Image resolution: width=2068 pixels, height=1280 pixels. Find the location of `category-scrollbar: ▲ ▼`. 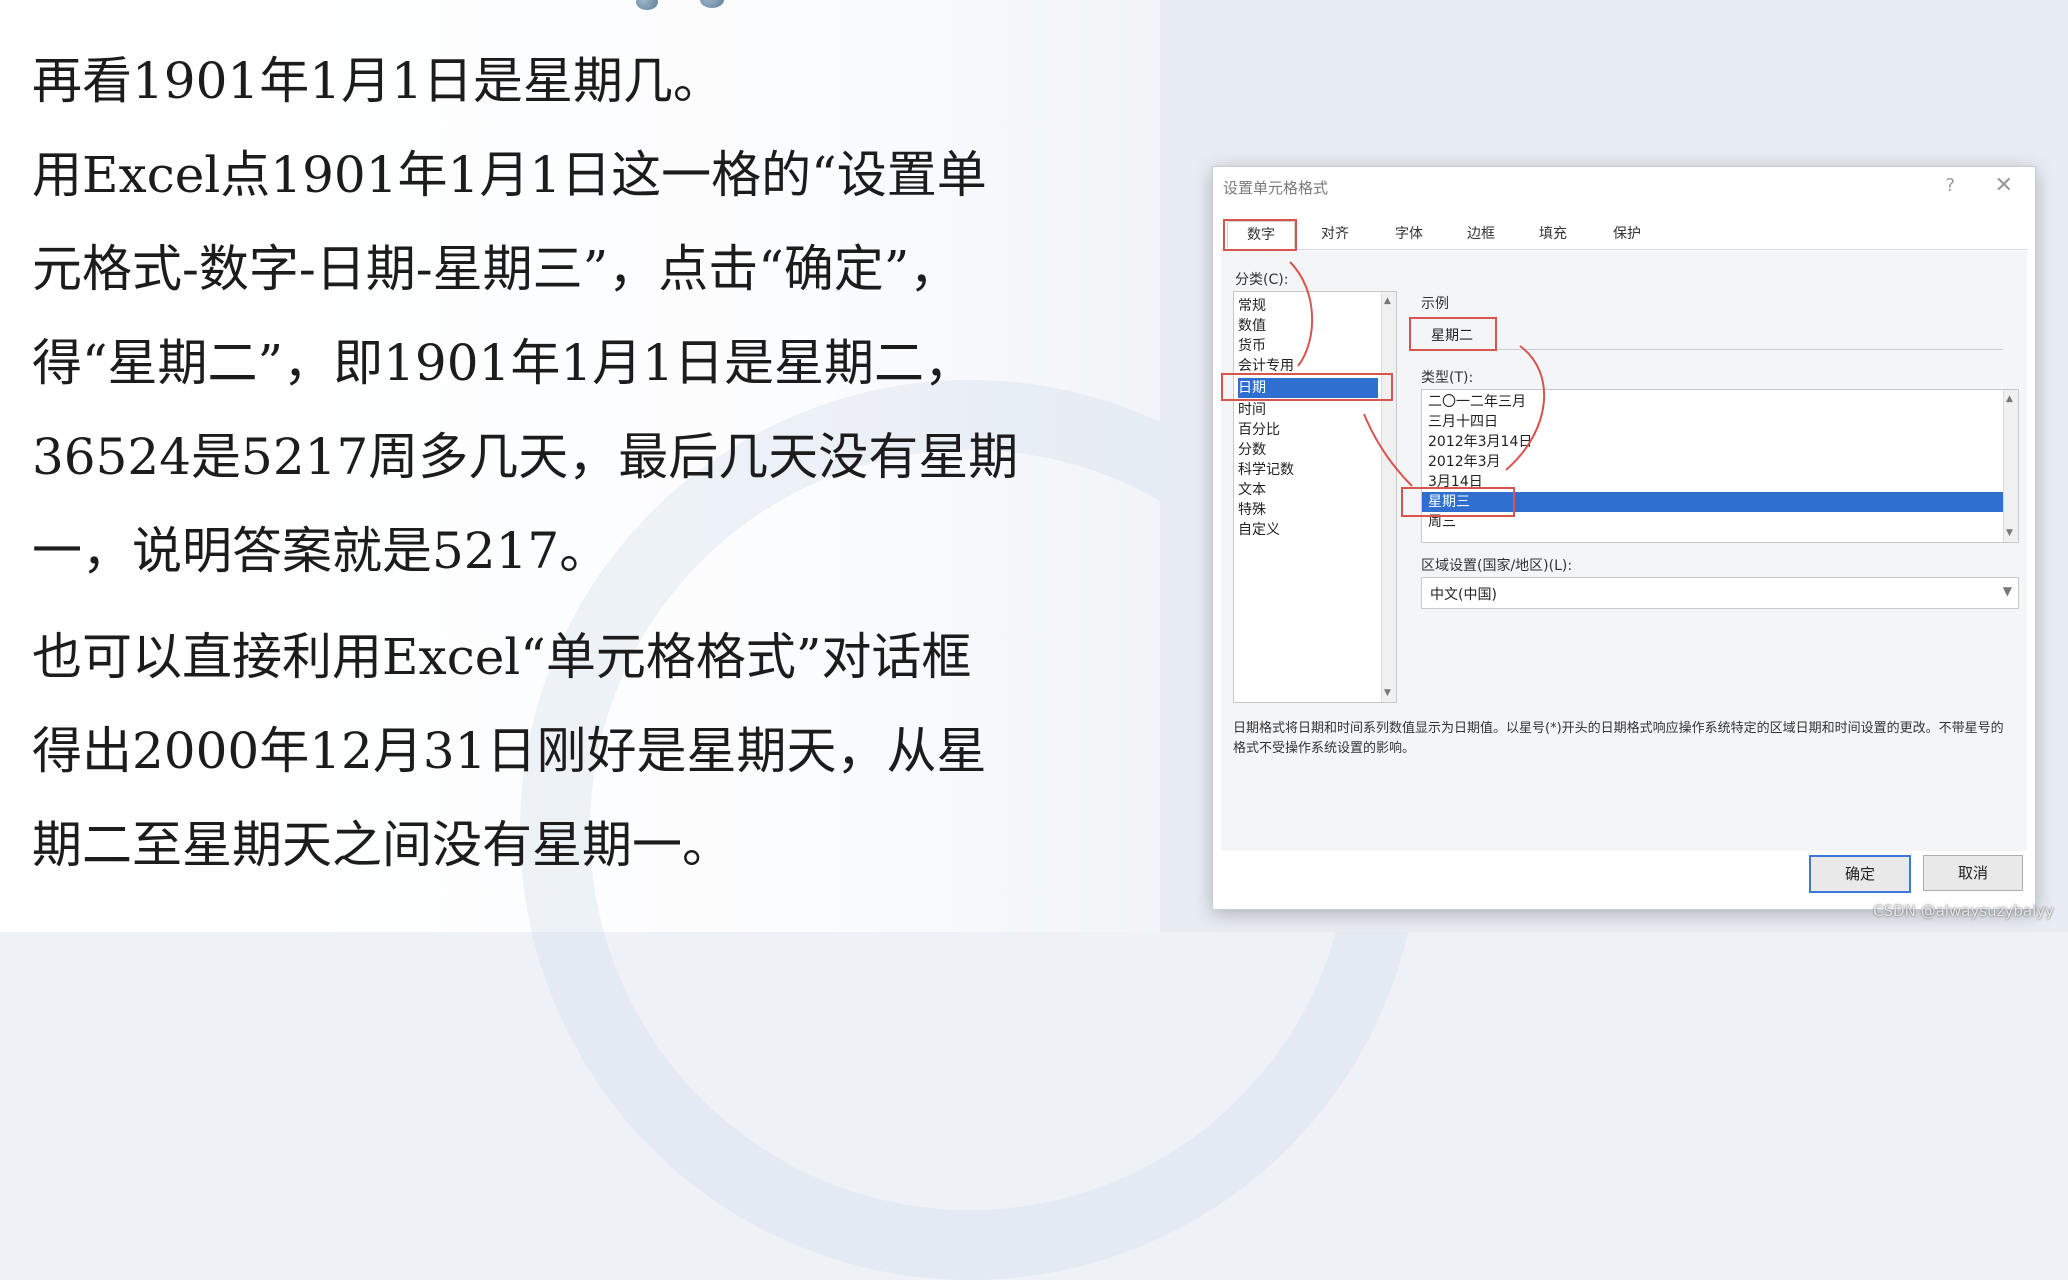

category-scrollbar: ▲ ▼ is located at coordinates (1388, 497).